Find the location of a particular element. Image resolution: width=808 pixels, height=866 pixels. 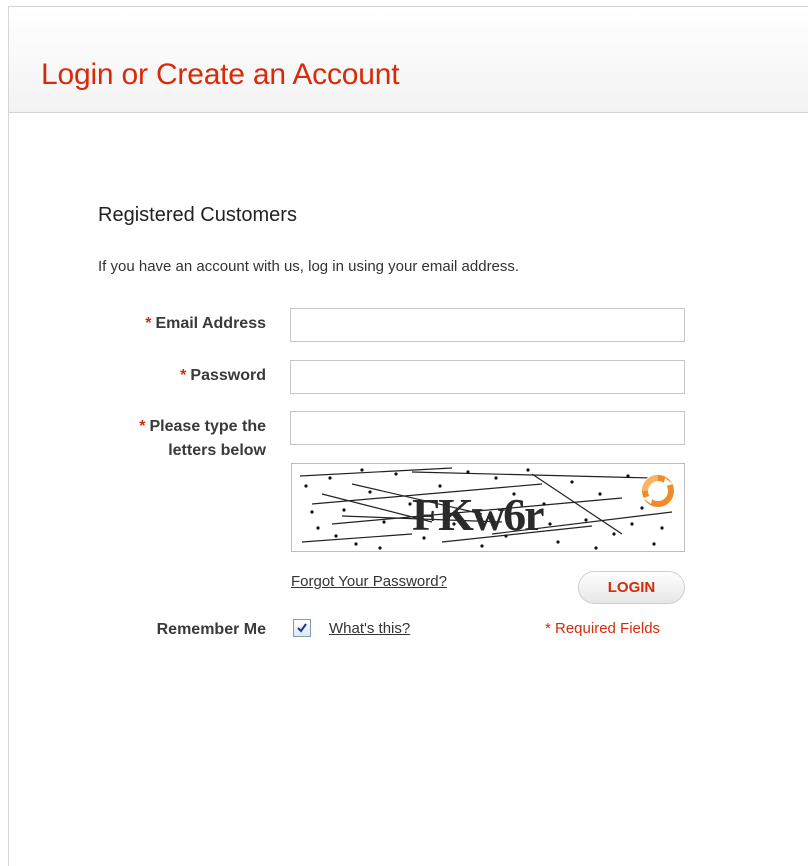

page-header: Login or Create an Account is located at coordinates (408, 60).